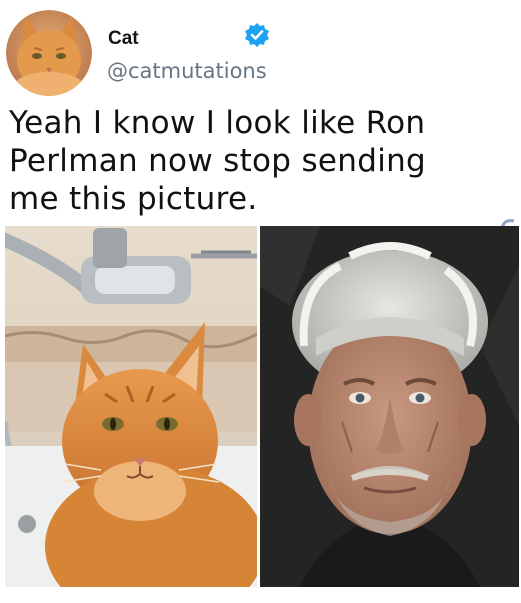 This screenshot has width=521, height=603. Describe the element at coordinates (133, 199) in the screenshot. I see `tweet-text-line: me this picture.` at that location.